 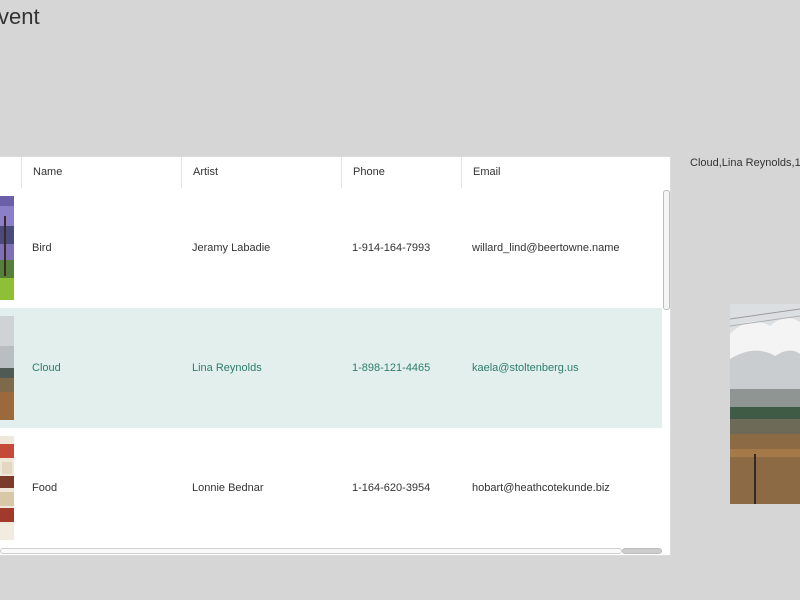 I want to click on column-header-phone: Phone, so click(x=401, y=172).